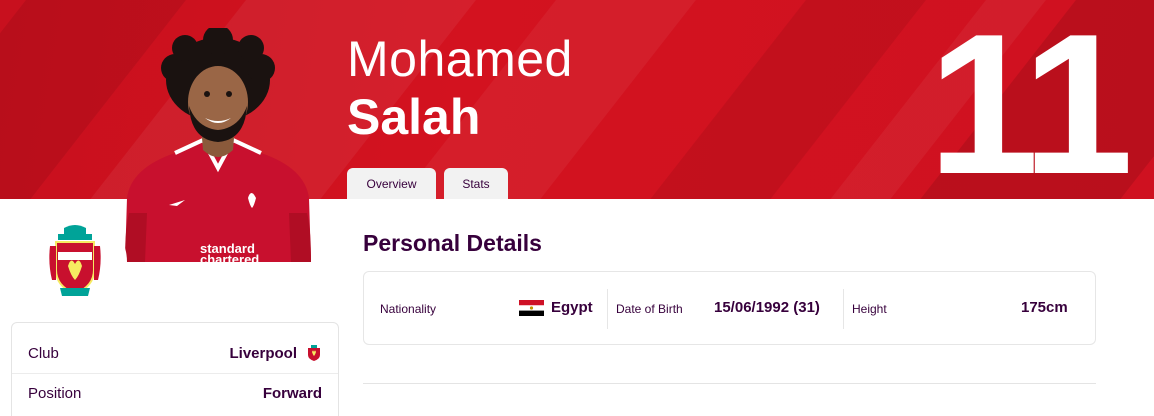 The width and height of the screenshot is (1154, 416). What do you see at coordinates (1030, 100) in the screenshot?
I see `shirt-number: 11` at bounding box center [1030, 100].